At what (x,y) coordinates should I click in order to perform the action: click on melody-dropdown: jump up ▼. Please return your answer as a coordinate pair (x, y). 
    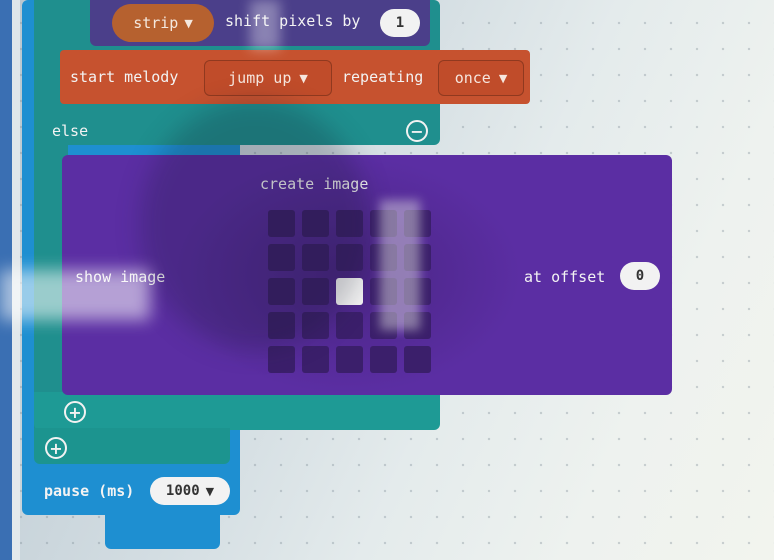
    Looking at the image, I should click on (268, 78).